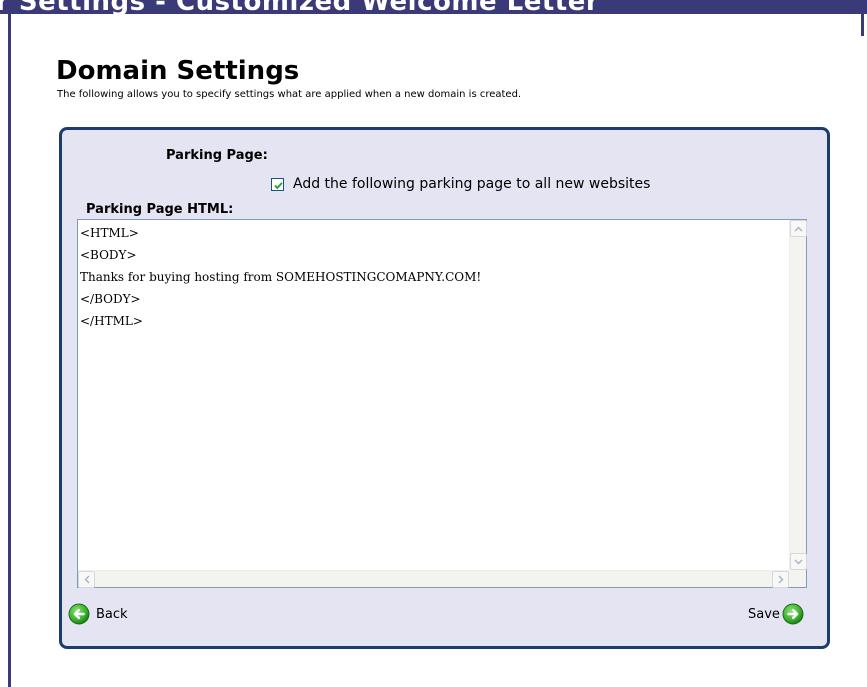  I want to click on checkmark-icon, so click(278, 186).